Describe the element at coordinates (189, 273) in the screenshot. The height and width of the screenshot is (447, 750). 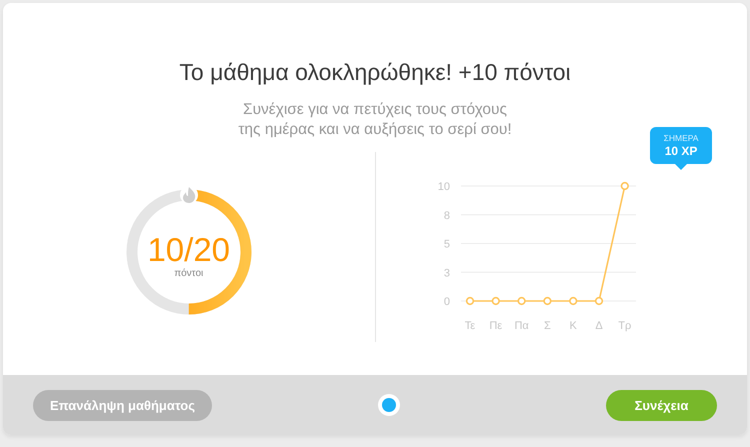
I see `points-unit: πόντοι` at that location.